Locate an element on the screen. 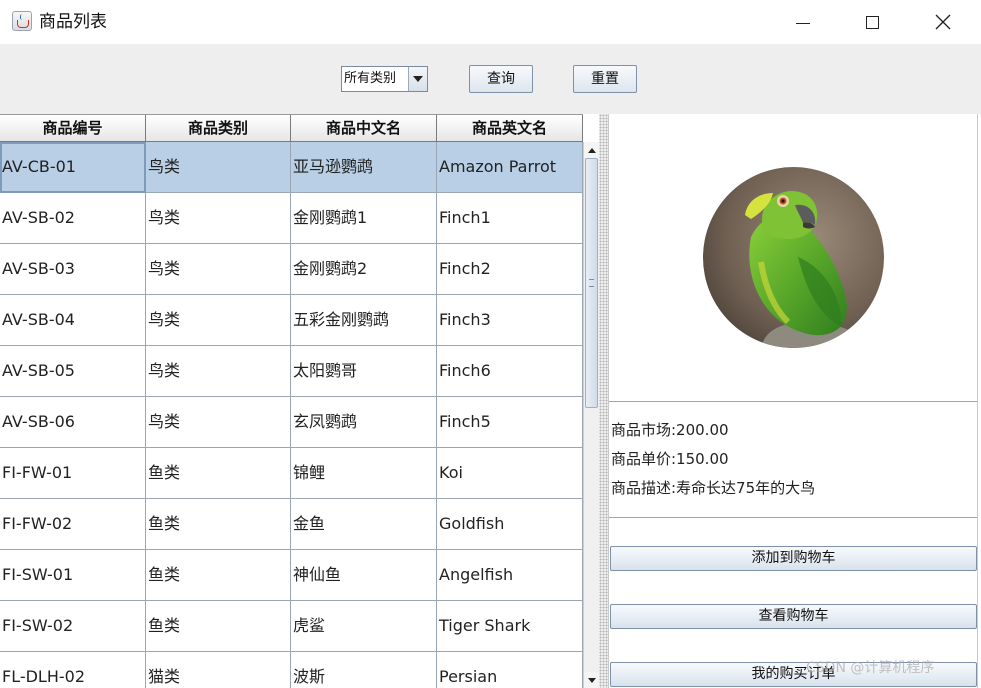 The height and width of the screenshot is (688, 981). table-cell: Finch6 is located at coordinates (510, 371).